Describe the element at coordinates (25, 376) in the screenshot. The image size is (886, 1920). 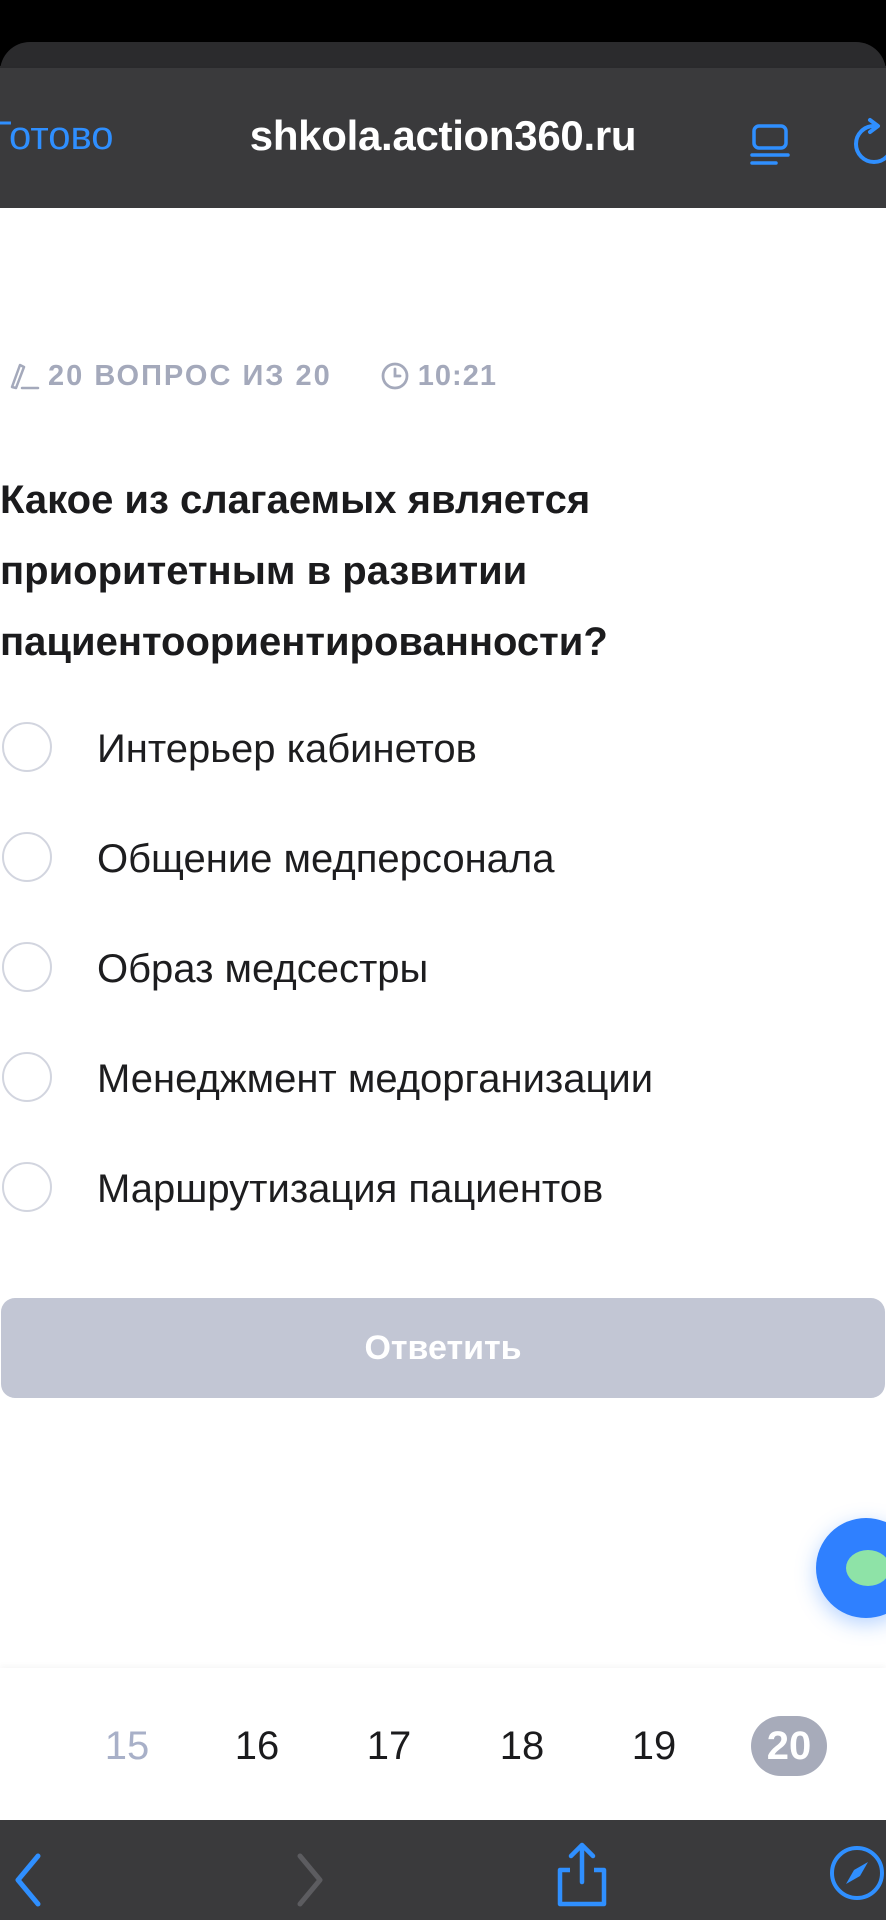
I see `pencil-icon` at that location.